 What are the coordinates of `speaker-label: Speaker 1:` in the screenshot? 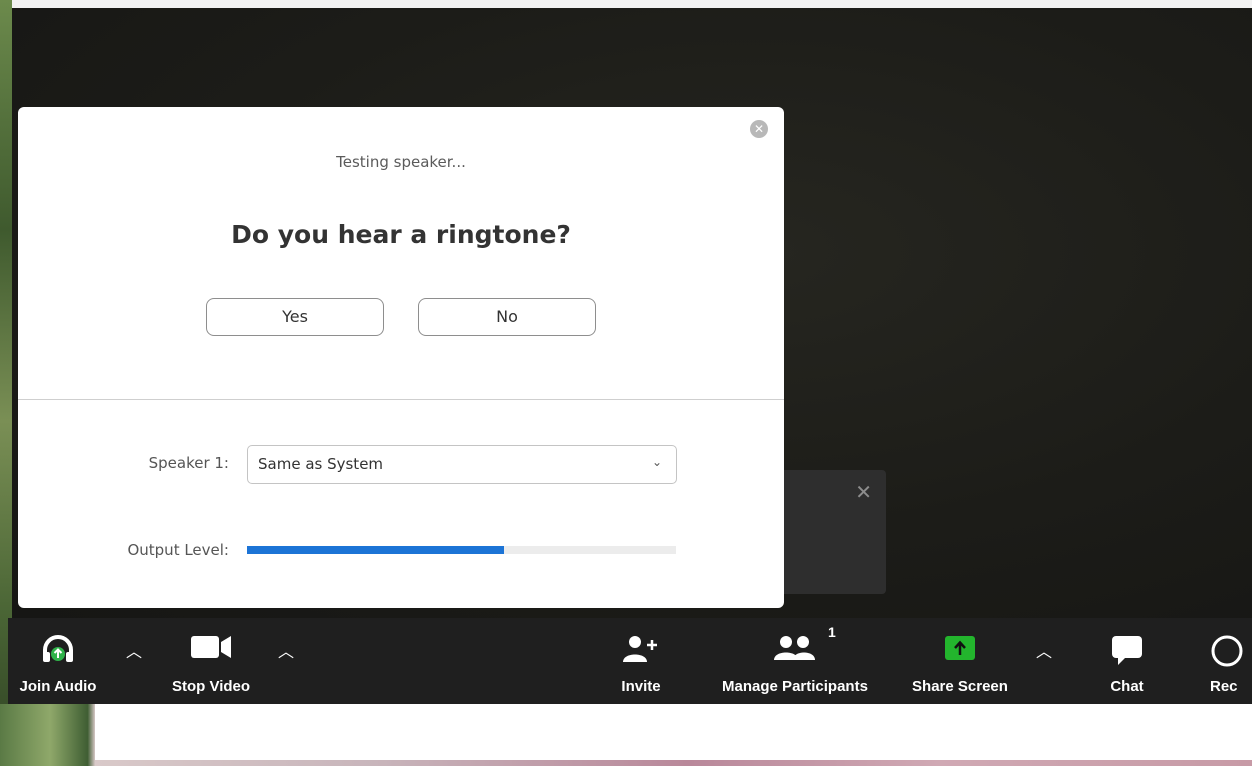 It's located at (188, 463).